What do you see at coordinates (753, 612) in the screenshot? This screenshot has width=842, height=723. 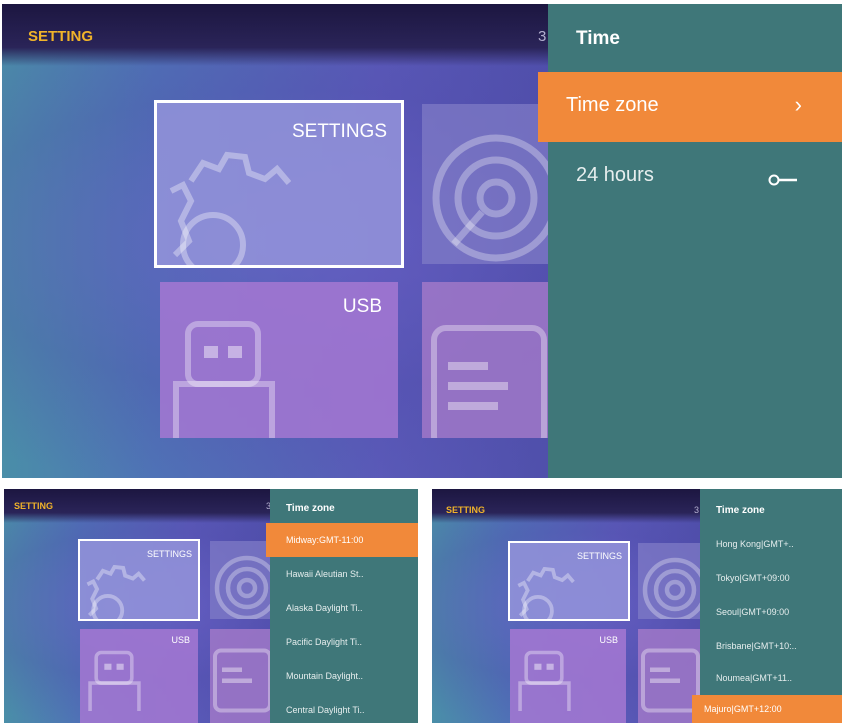 I see `time-zone-option-label: Seoul|GMT+09:00` at bounding box center [753, 612].